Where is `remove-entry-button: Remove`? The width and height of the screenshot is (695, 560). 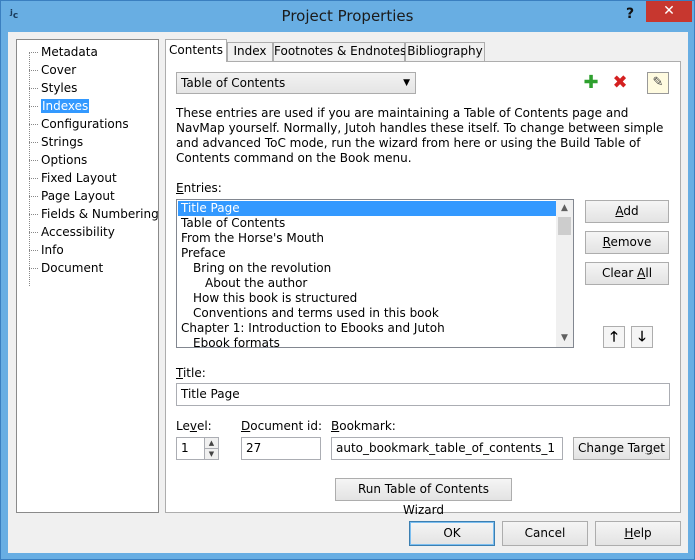 remove-entry-button: Remove is located at coordinates (627, 242).